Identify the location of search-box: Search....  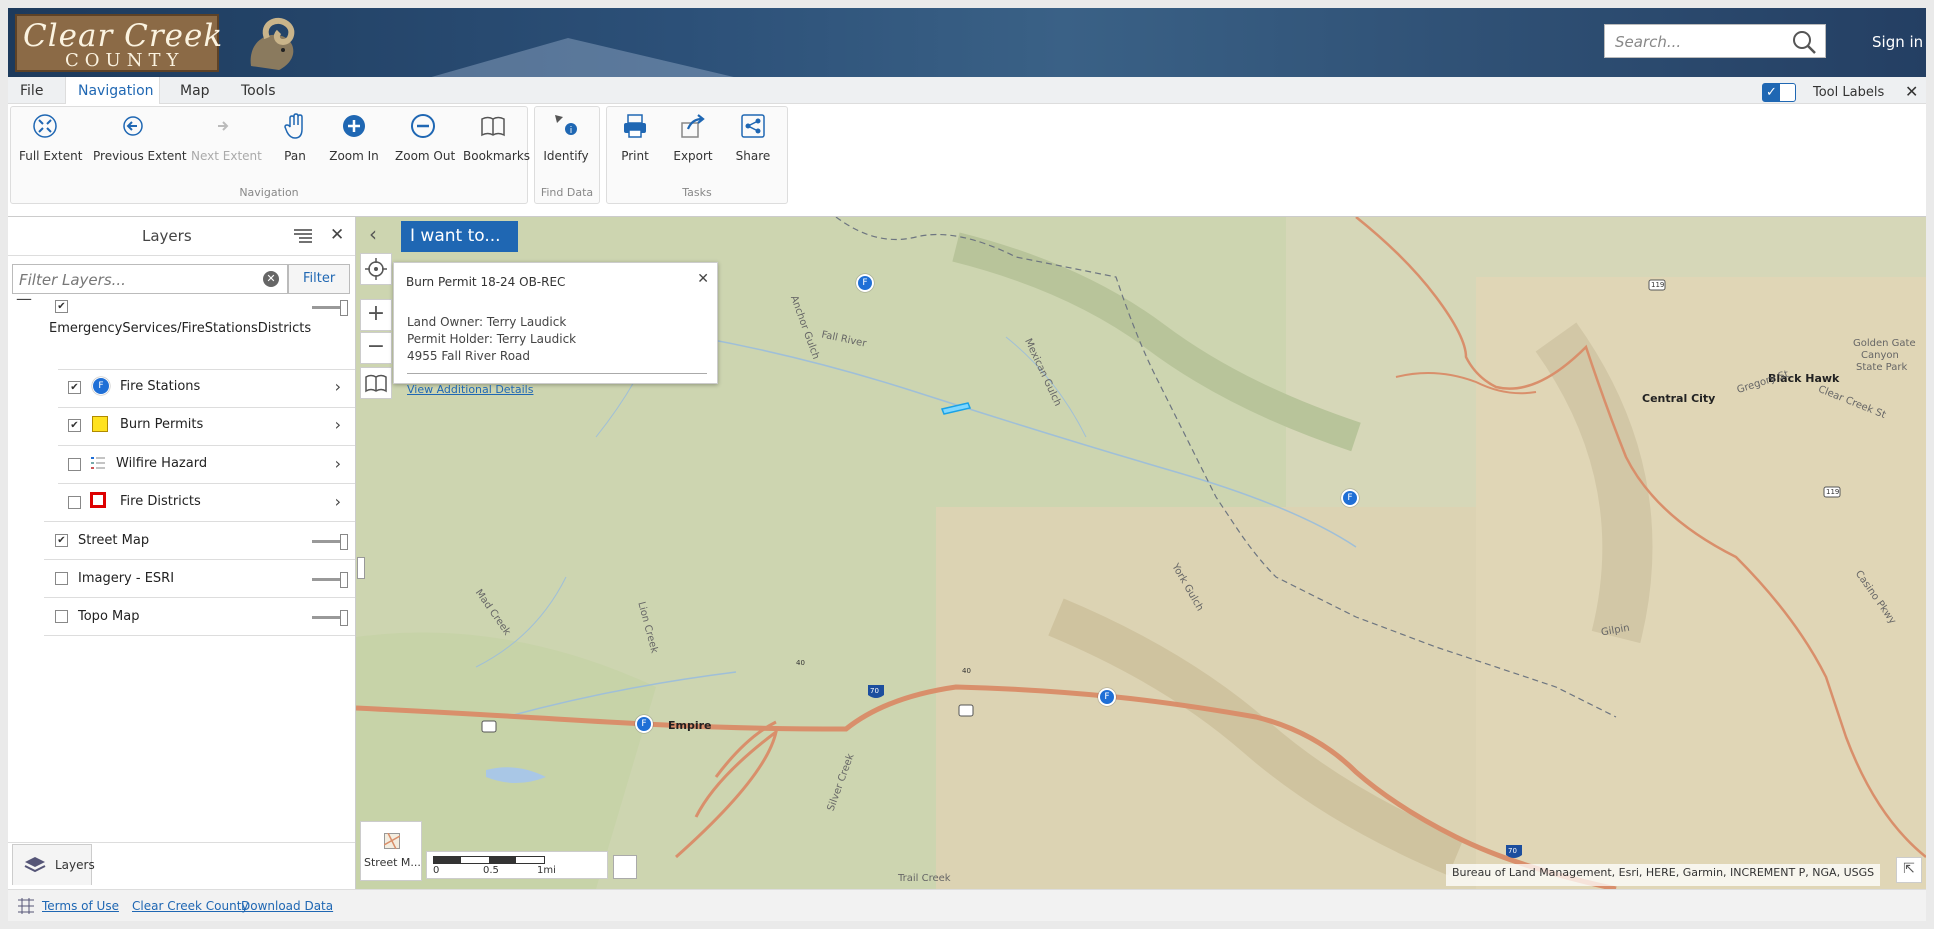
(1715, 41).